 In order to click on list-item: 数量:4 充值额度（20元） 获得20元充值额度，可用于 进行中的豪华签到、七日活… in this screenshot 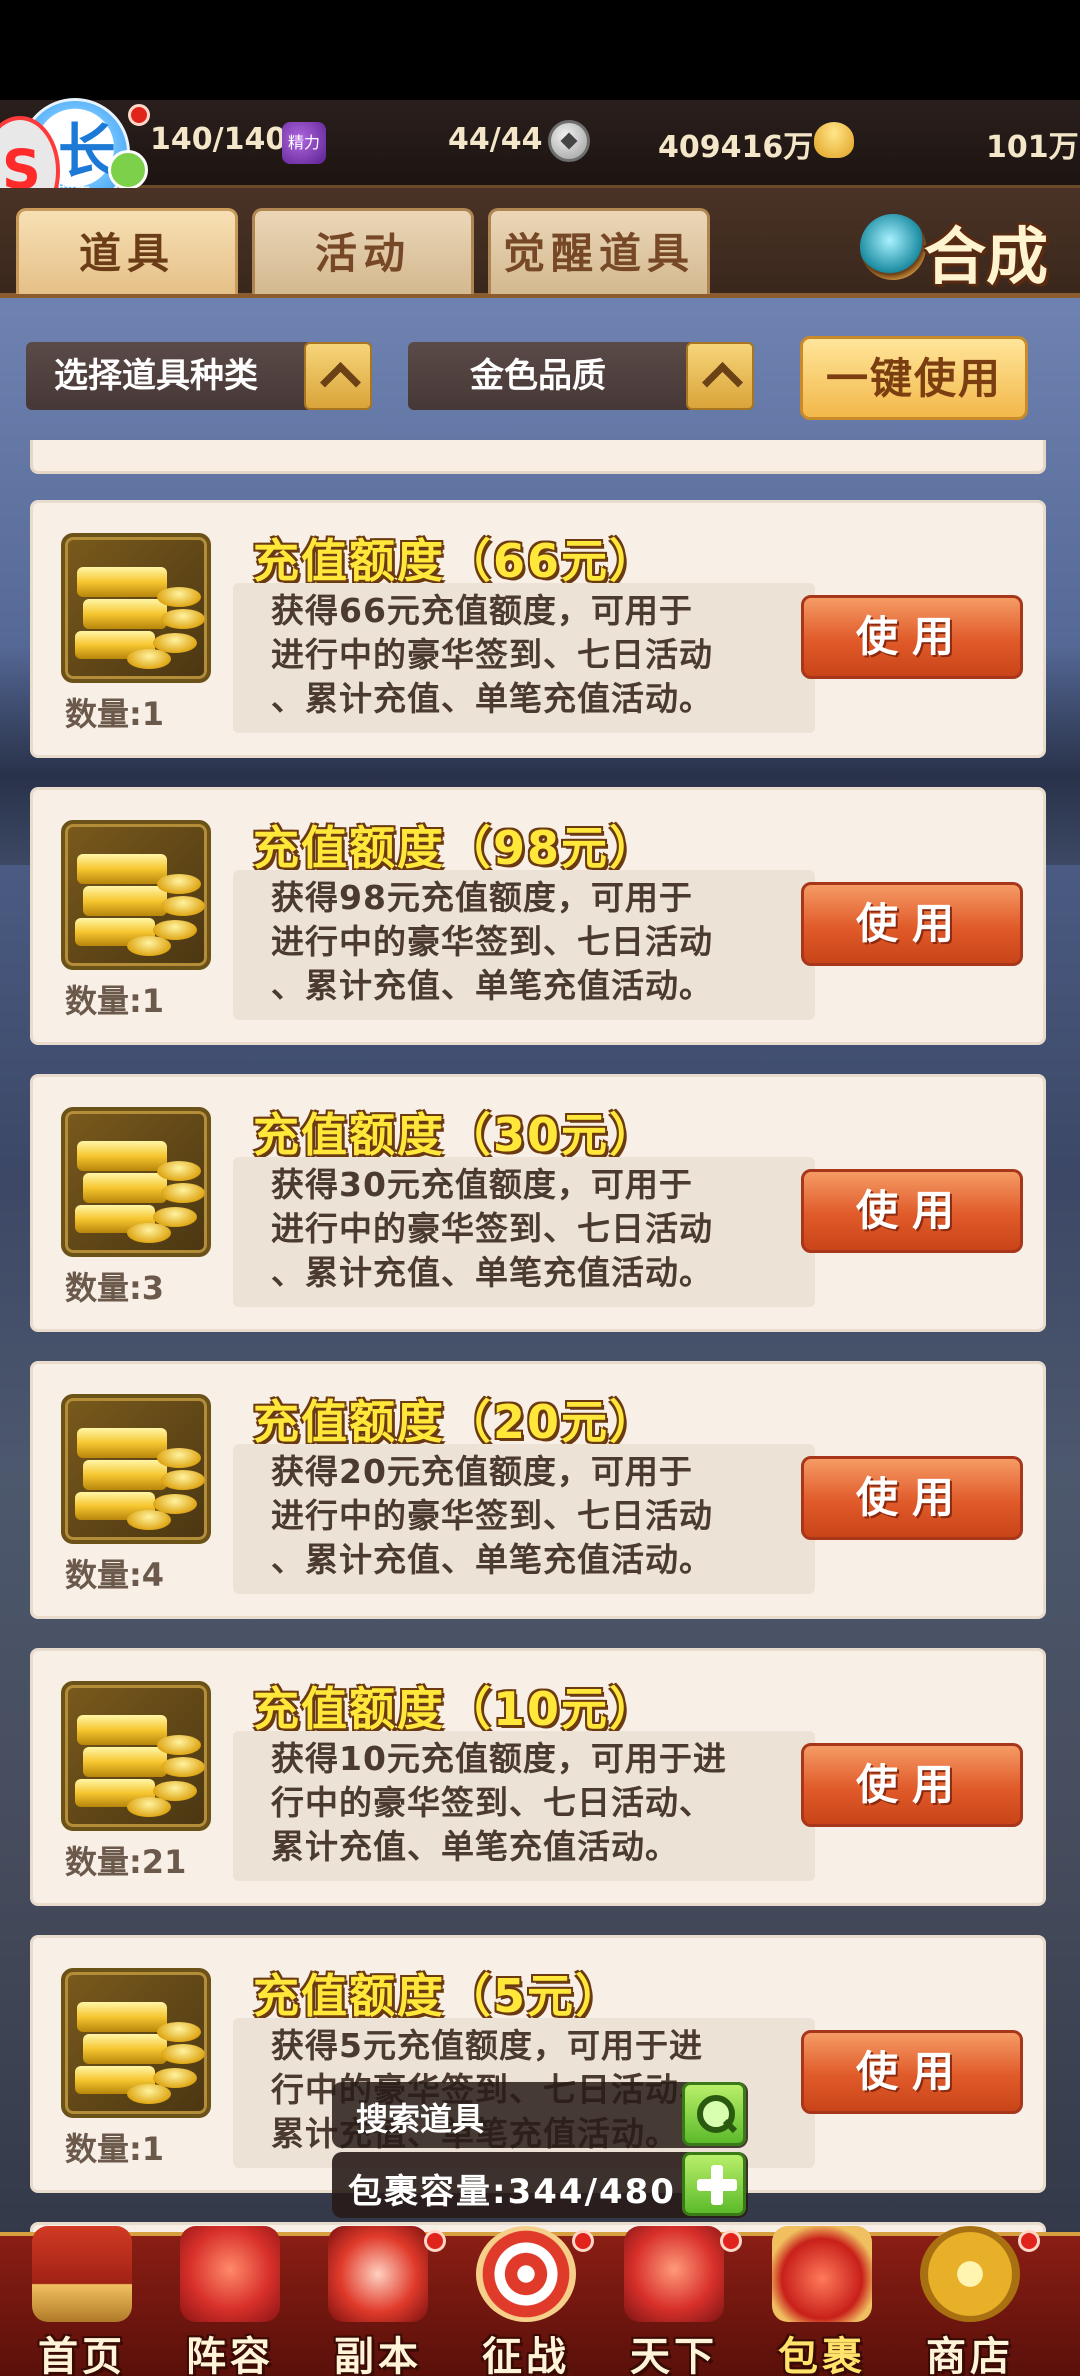, I will do `click(538, 1490)`.